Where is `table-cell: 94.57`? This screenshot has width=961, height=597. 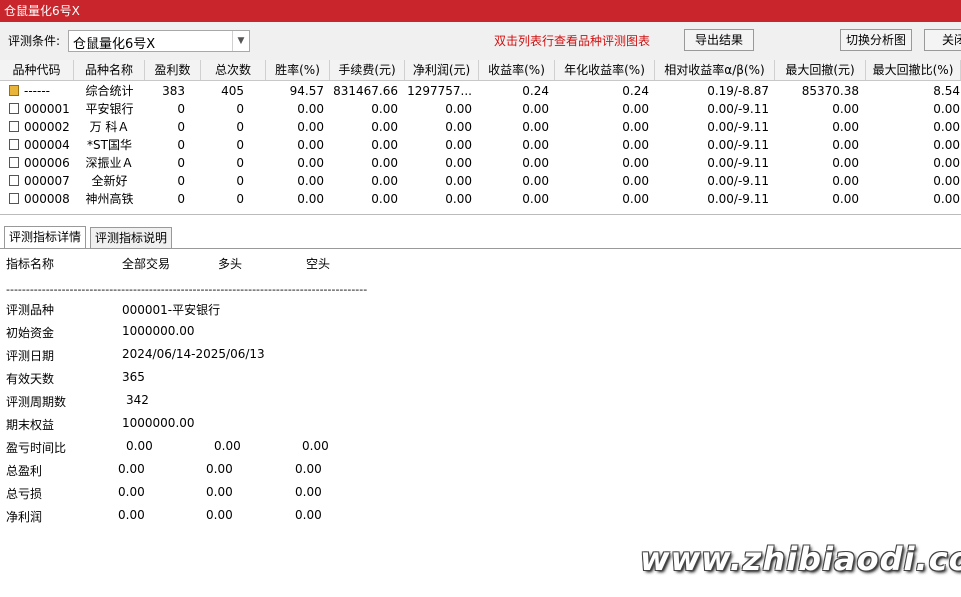
table-cell: 94.57 is located at coordinates (306, 91).